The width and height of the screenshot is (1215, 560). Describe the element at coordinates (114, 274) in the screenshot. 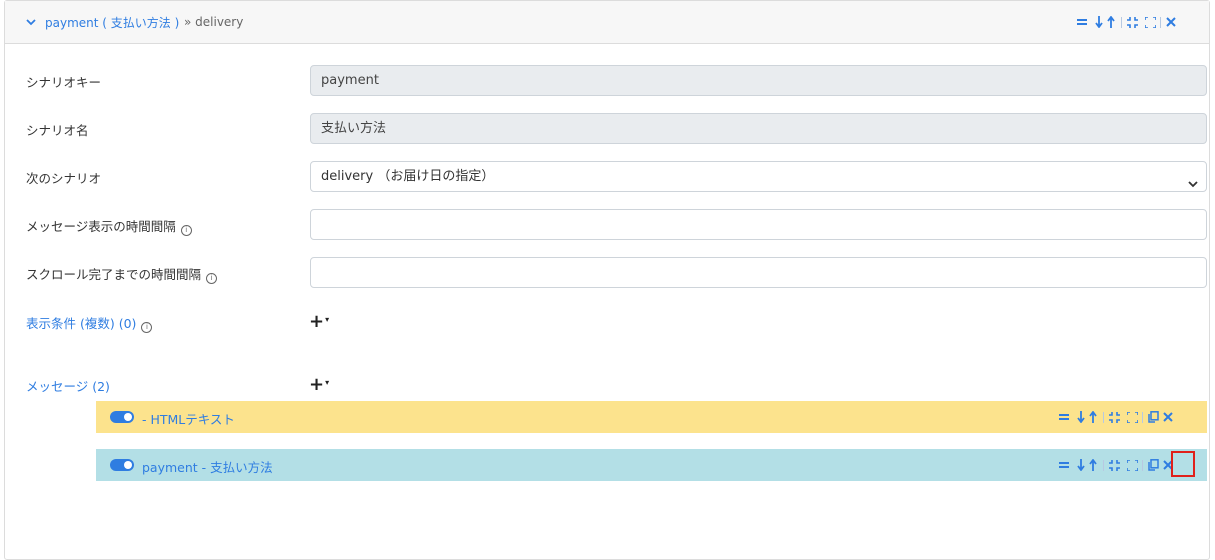

I see `scroll-interval-label-text: スクロール完了までの時間間隔` at that location.